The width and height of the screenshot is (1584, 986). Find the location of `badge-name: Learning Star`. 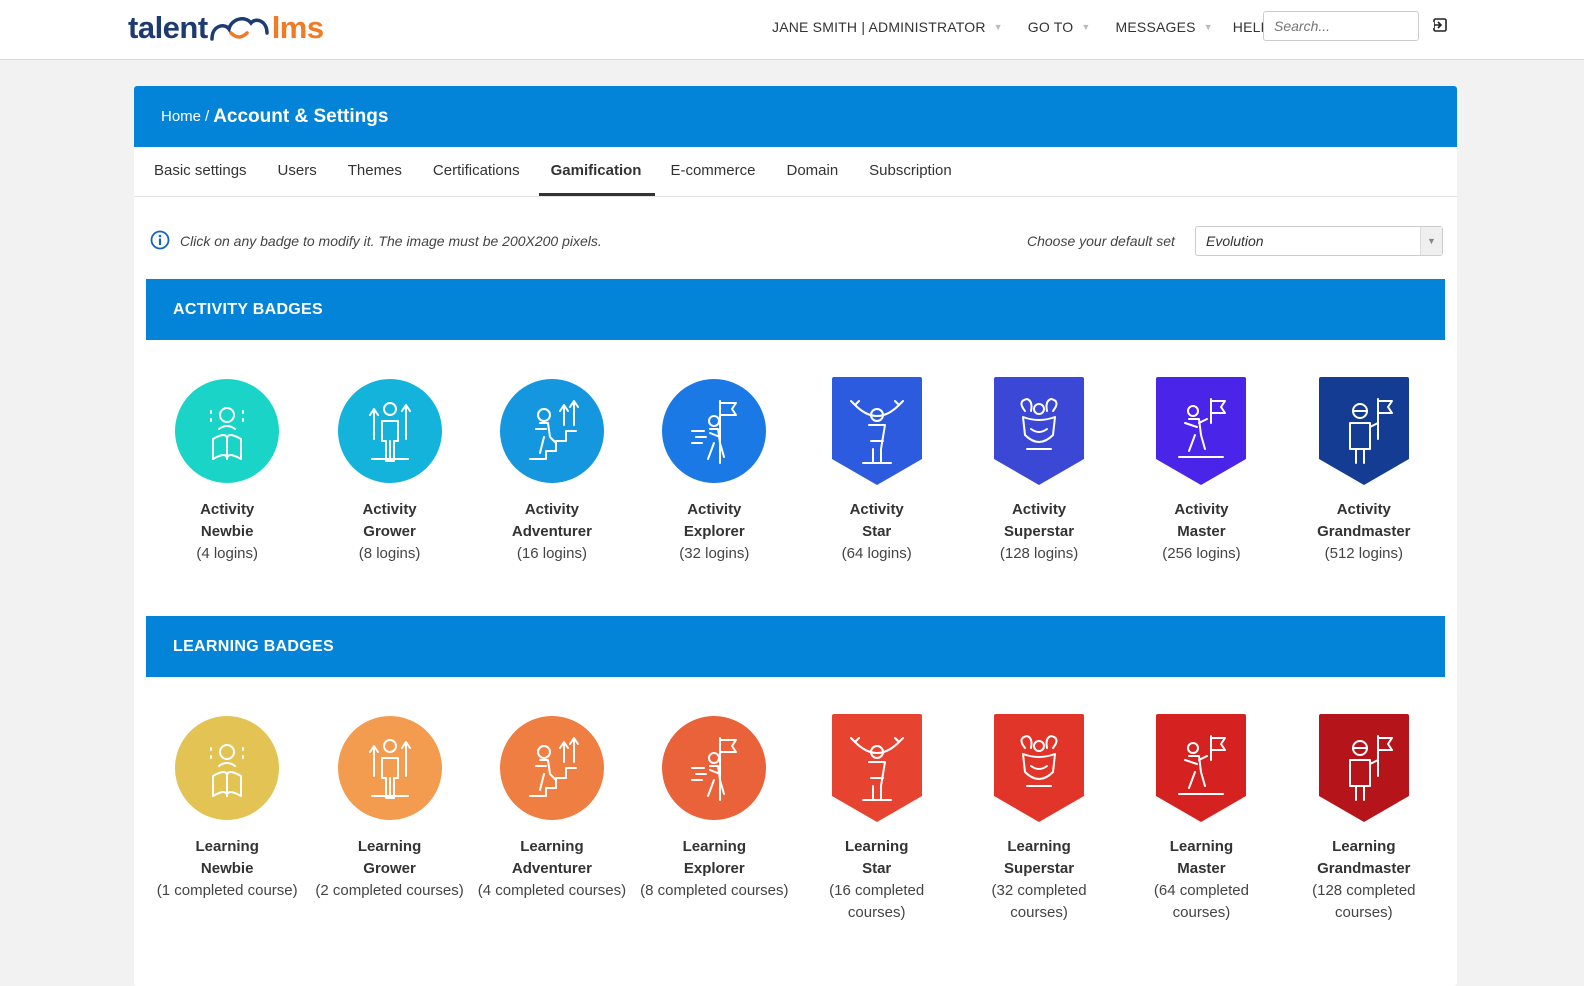

badge-name: Learning Star is located at coordinates (877, 858).